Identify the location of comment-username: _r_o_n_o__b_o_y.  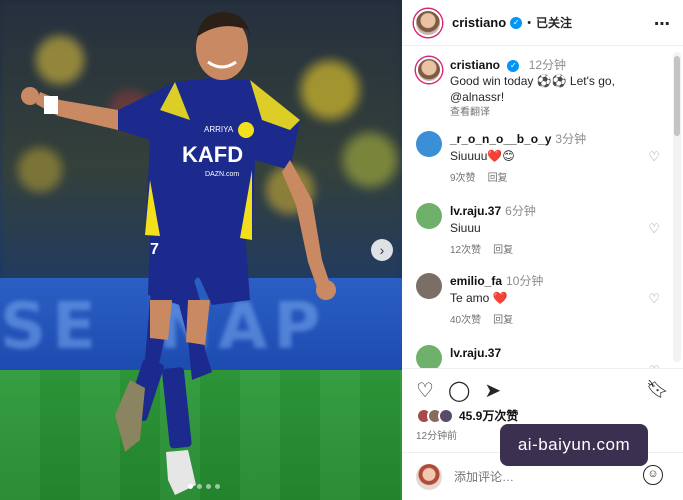
(500, 139).